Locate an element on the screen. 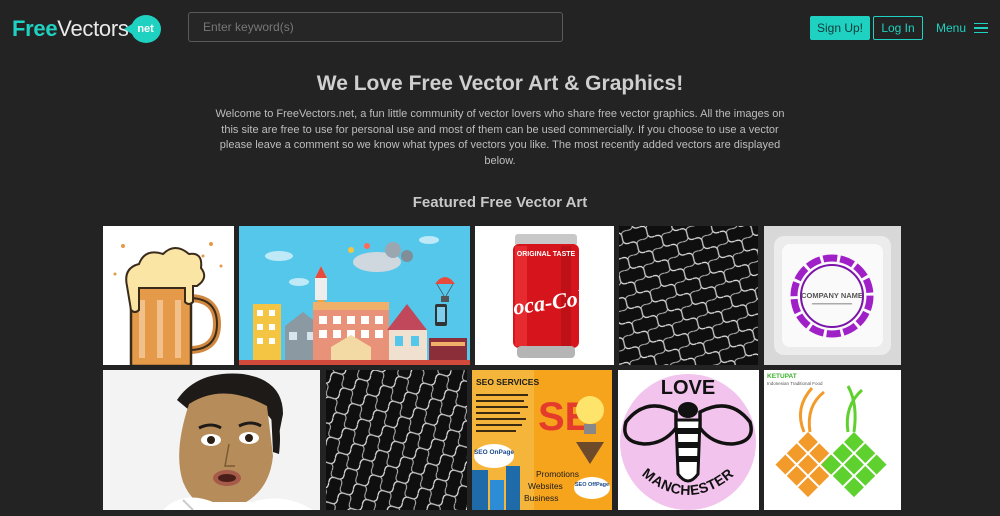 Image resolution: width=1000 pixels, height=516 pixels. city-illustration-image is located at coordinates (354, 295).